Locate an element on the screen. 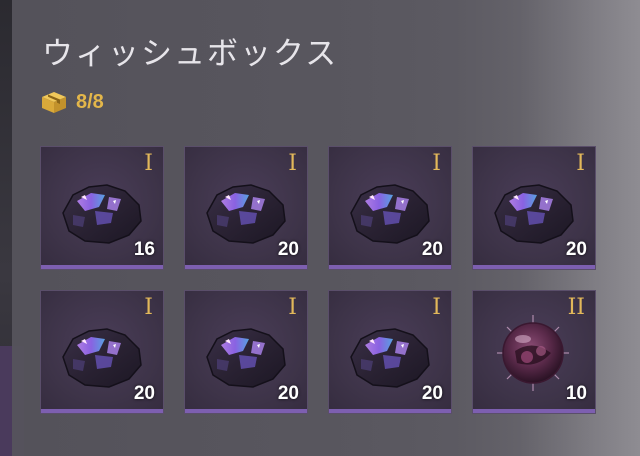 Image resolution: width=640 pixels, height=456 pixels. item-quantity: 16 is located at coordinates (144, 249).